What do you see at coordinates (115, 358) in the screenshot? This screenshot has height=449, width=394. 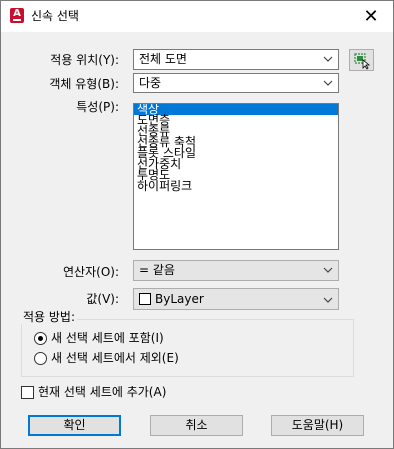 I see `exclude-radio-label: 새 선택 세트에서 제외(E)` at bounding box center [115, 358].